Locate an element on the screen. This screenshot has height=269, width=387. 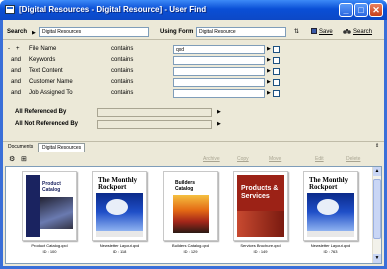
vertical-scrollbar: ▲ ▼ is located at coordinates (376, 215).